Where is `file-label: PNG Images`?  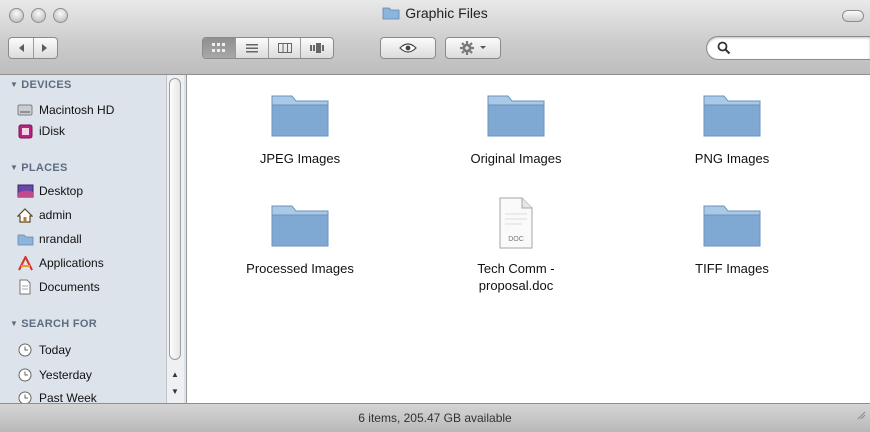
file-label: PNG Images is located at coordinates (732, 158).